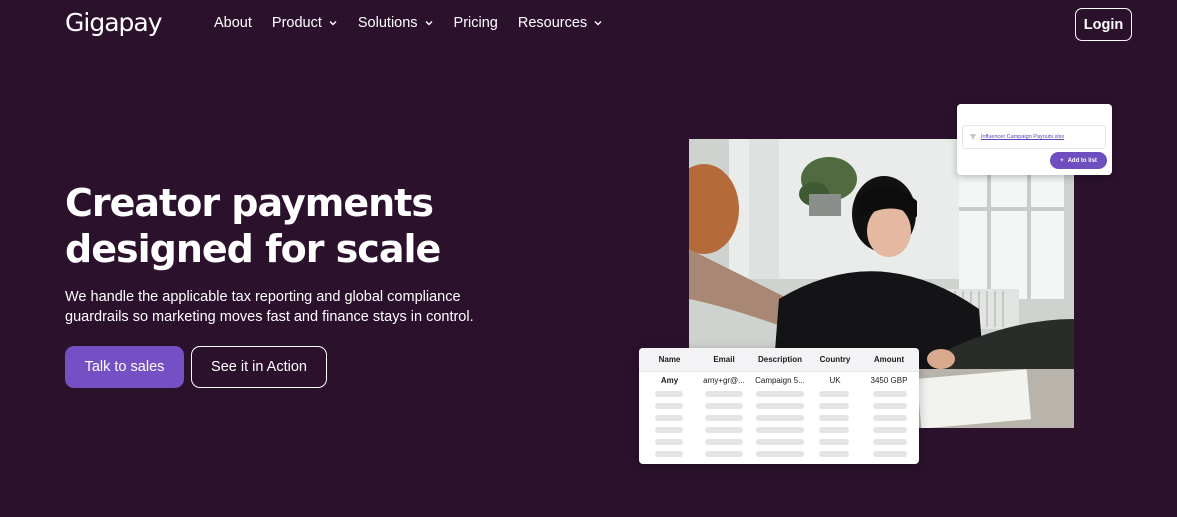  What do you see at coordinates (387, 23) in the screenshot?
I see `nav-item-label: Solutions` at bounding box center [387, 23].